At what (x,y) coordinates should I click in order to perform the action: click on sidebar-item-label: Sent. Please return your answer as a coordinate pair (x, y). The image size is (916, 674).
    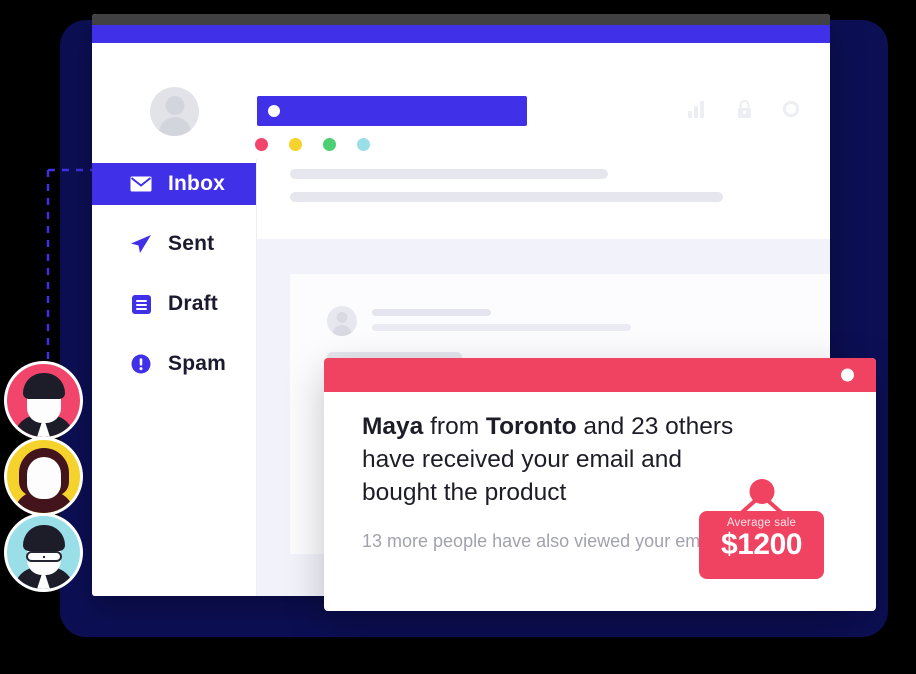
    Looking at the image, I should click on (191, 243).